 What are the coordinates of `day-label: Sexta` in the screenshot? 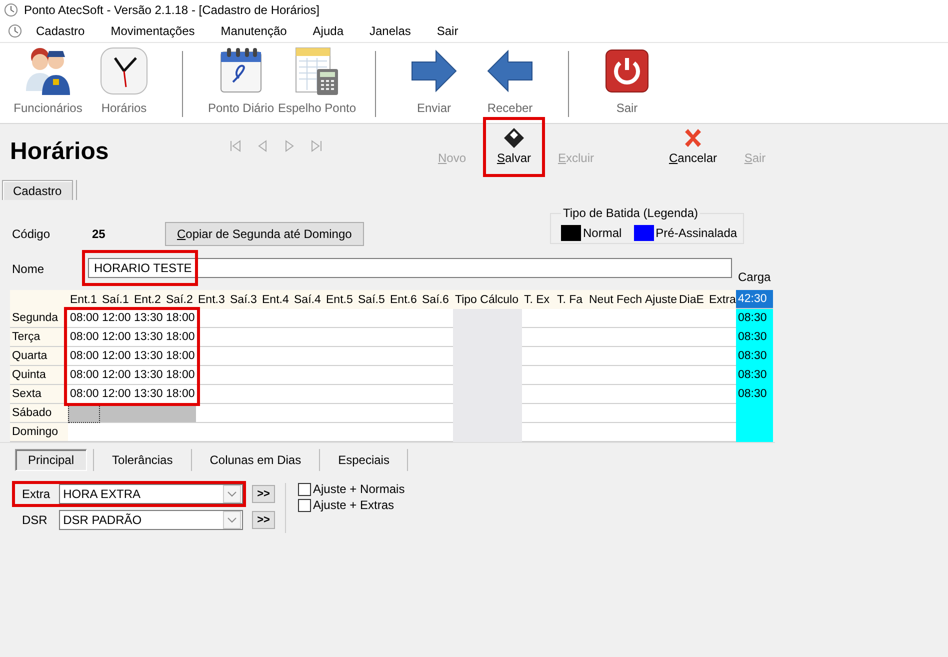 It's located at (39, 394).